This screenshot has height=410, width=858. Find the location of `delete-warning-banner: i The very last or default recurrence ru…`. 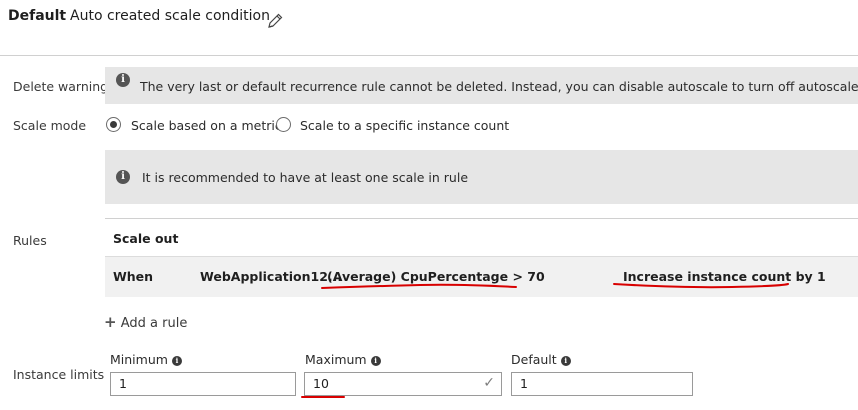

delete-warning-banner: i The very last or default recurrence ru… is located at coordinates (481, 85).